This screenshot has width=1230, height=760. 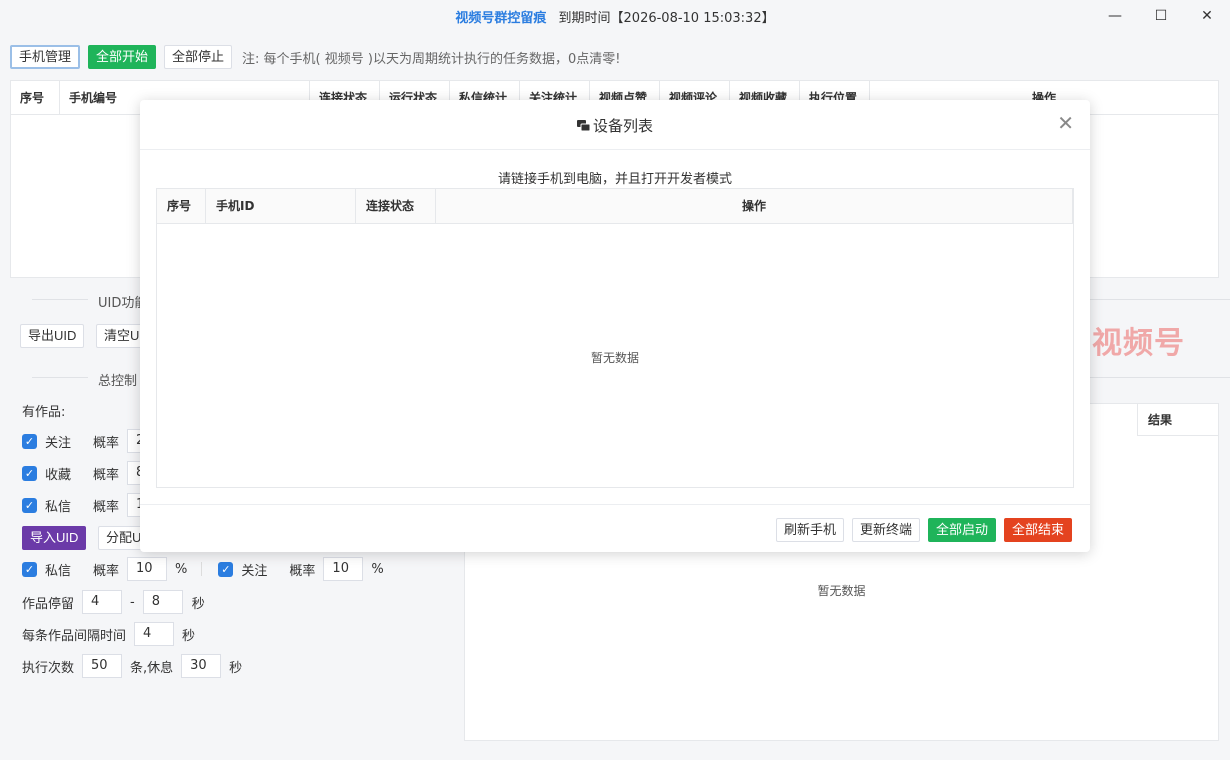 What do you see at coordinates (106, 571) in the screenshot?
I see `uid-dm-rate-label: 概率` at bounding box center [106, 571].